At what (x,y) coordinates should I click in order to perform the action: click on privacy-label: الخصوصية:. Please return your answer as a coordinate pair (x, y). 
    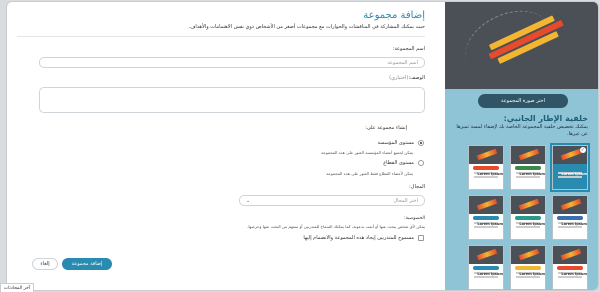
    Looking at the image, I should click on (414, 218).